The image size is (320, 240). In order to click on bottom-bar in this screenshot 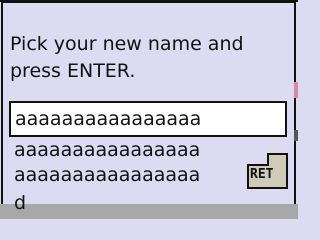, I will do `click(149, 211)`.